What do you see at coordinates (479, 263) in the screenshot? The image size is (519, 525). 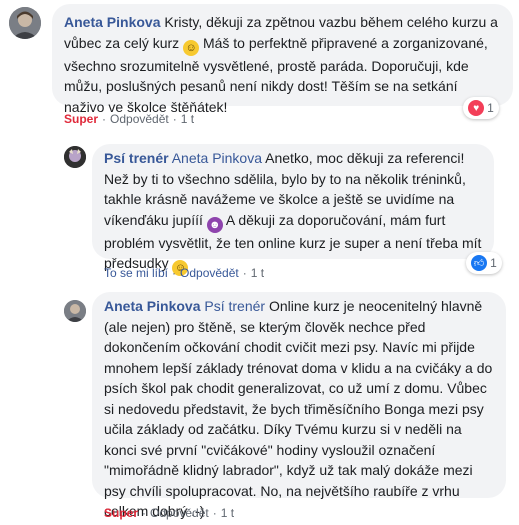 I see `like-icon: 👍︎` at bounding box center [479, 263].